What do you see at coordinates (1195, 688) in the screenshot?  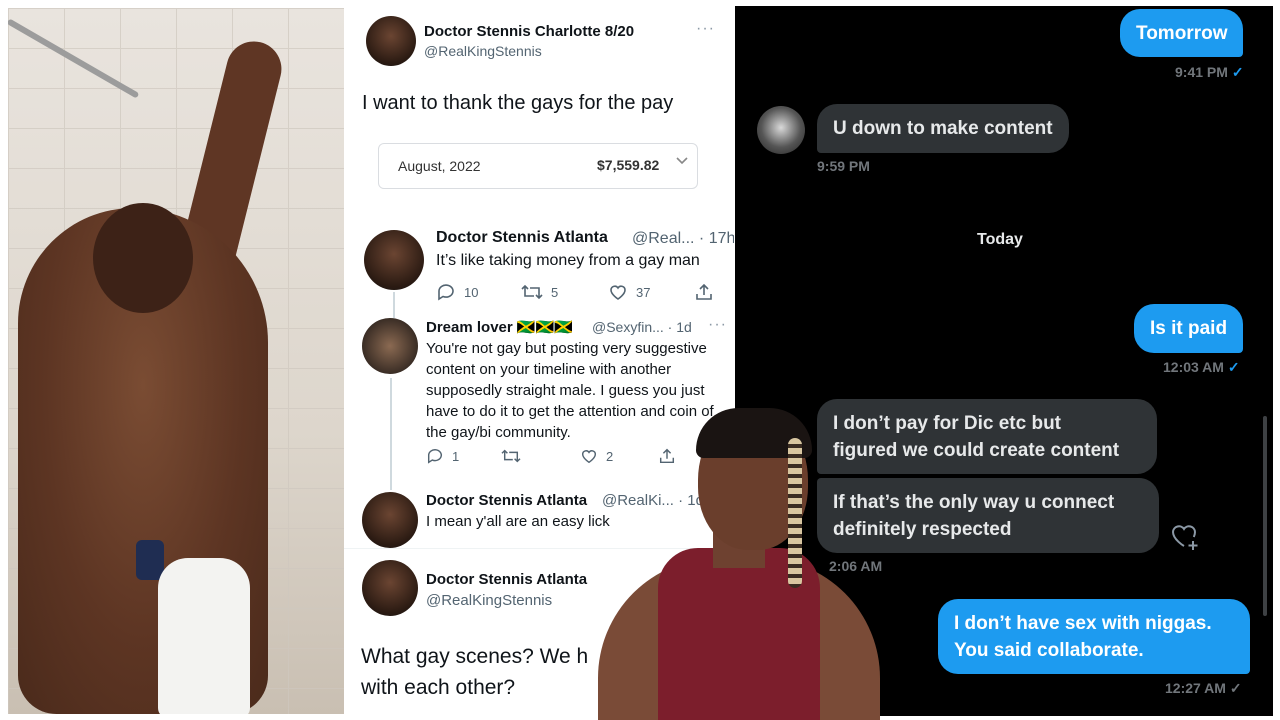 I see `timestamp-text: 12:27 AM` at bounding box center [1195, 688].